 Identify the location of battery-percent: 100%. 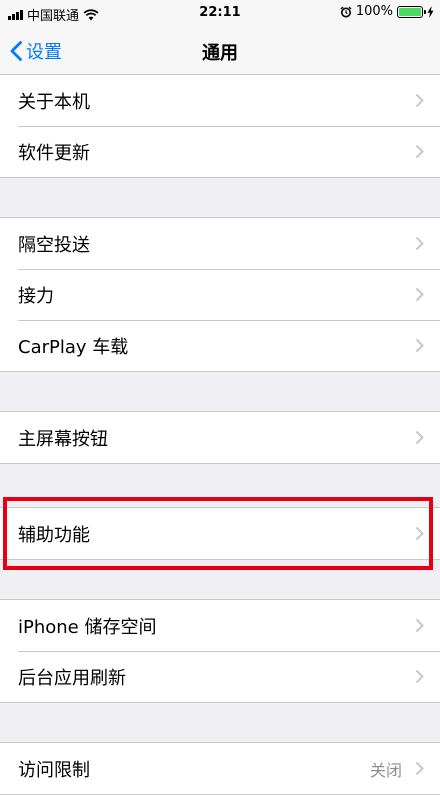
(374, 11).